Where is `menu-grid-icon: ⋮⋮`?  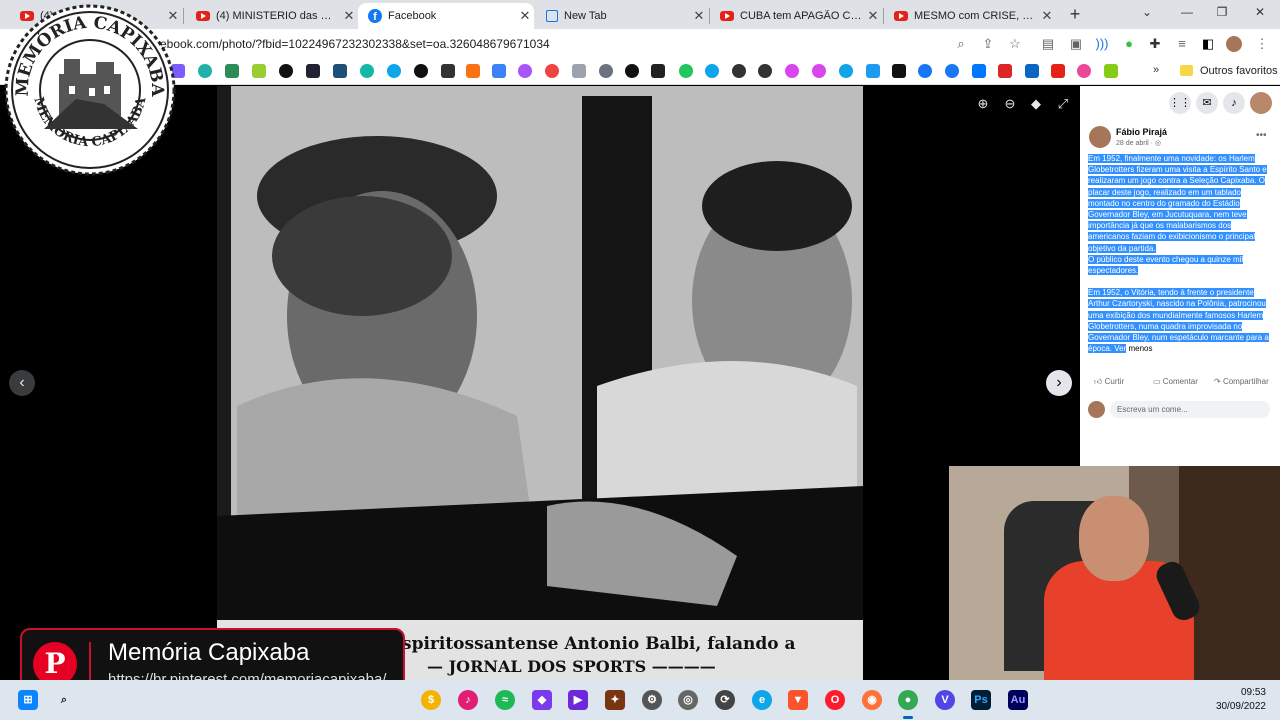 menu-grid-icon: ⋮⋮ is located at coordinates (1180, 103).